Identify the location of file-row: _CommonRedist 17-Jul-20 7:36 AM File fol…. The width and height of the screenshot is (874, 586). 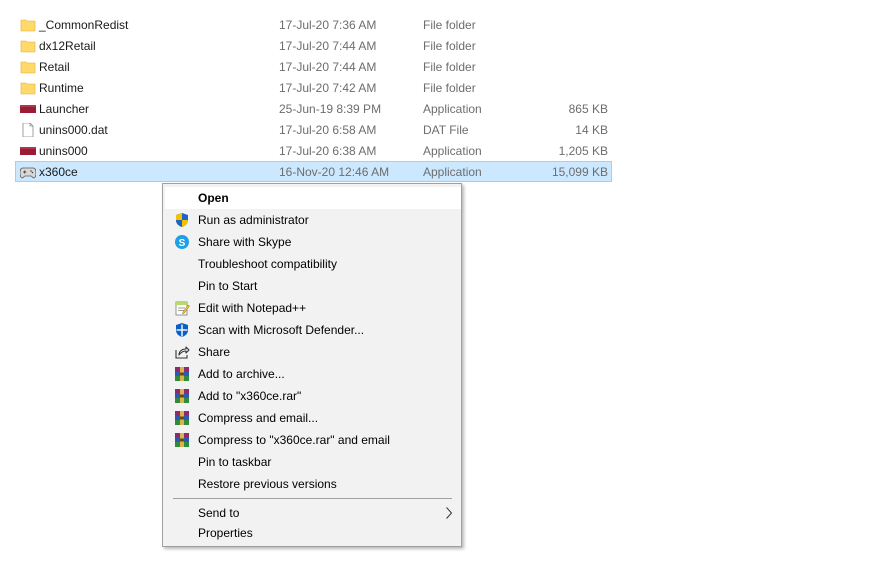
(313, 24).